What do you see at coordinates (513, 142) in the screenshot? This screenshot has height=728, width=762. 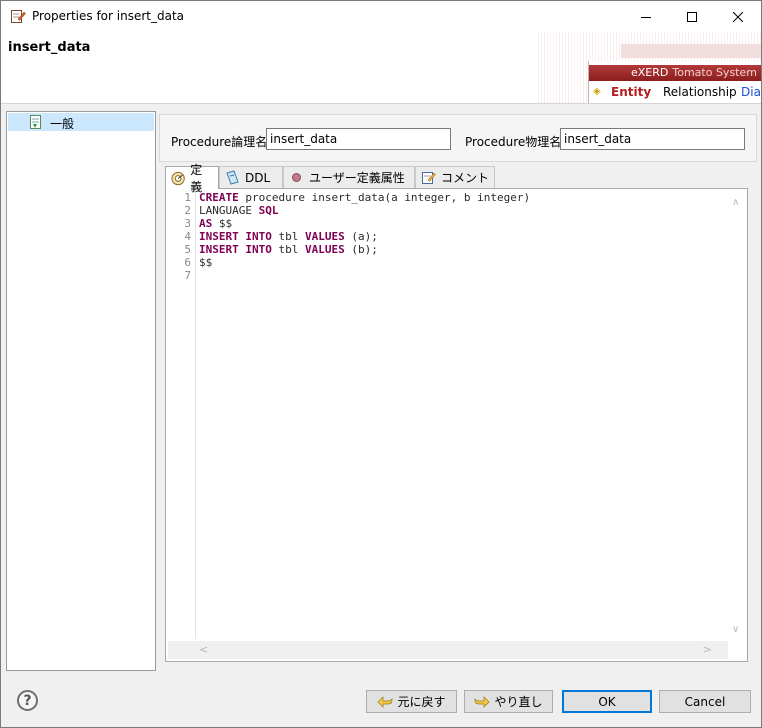 I see `physical-name-label: Procedure物理名` at bounding box center [513, 142].